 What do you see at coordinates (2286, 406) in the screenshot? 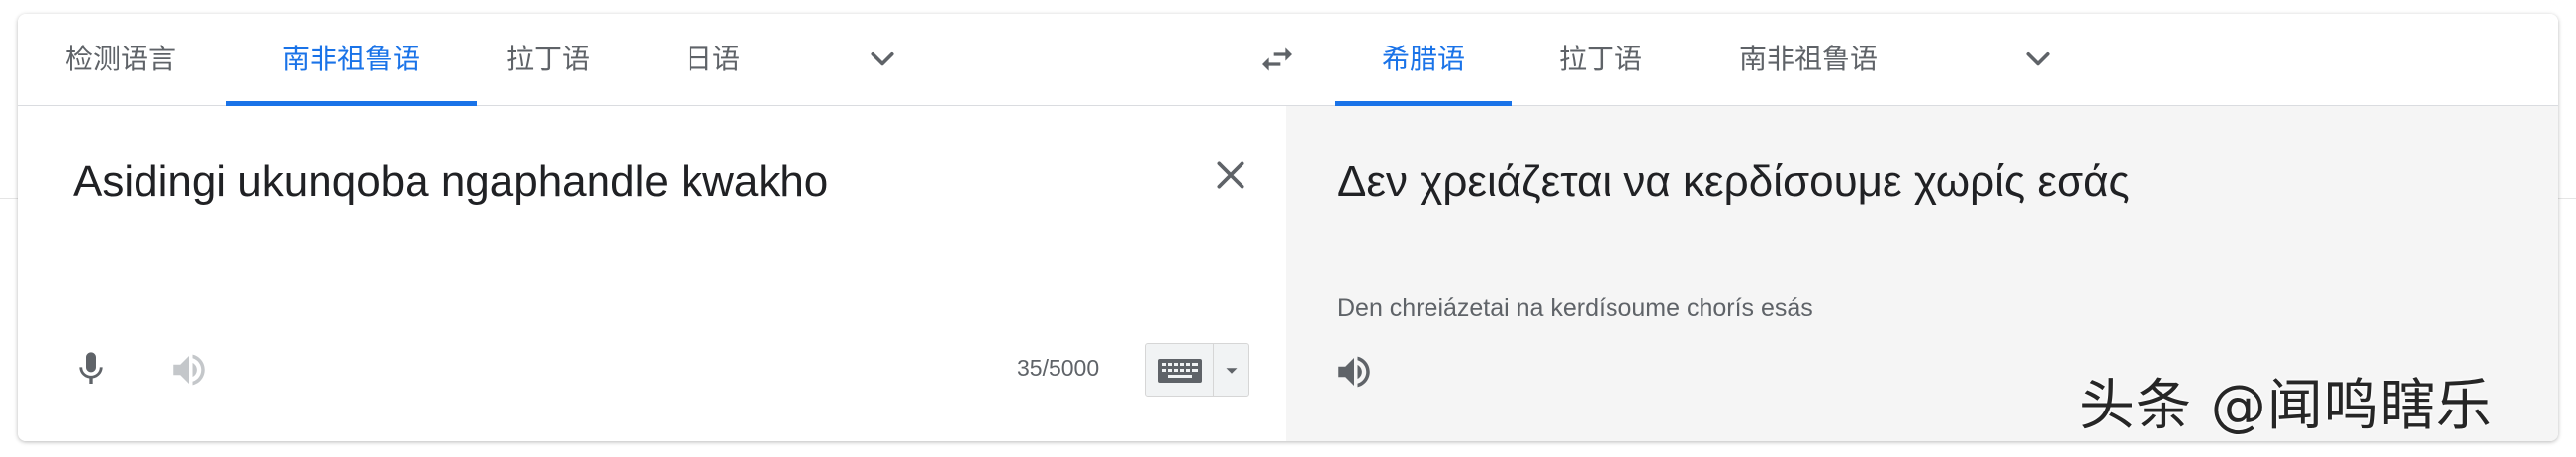
I see `watermark: 头条 @闻鸣瞎乐` at bounding box center [2286, 406].